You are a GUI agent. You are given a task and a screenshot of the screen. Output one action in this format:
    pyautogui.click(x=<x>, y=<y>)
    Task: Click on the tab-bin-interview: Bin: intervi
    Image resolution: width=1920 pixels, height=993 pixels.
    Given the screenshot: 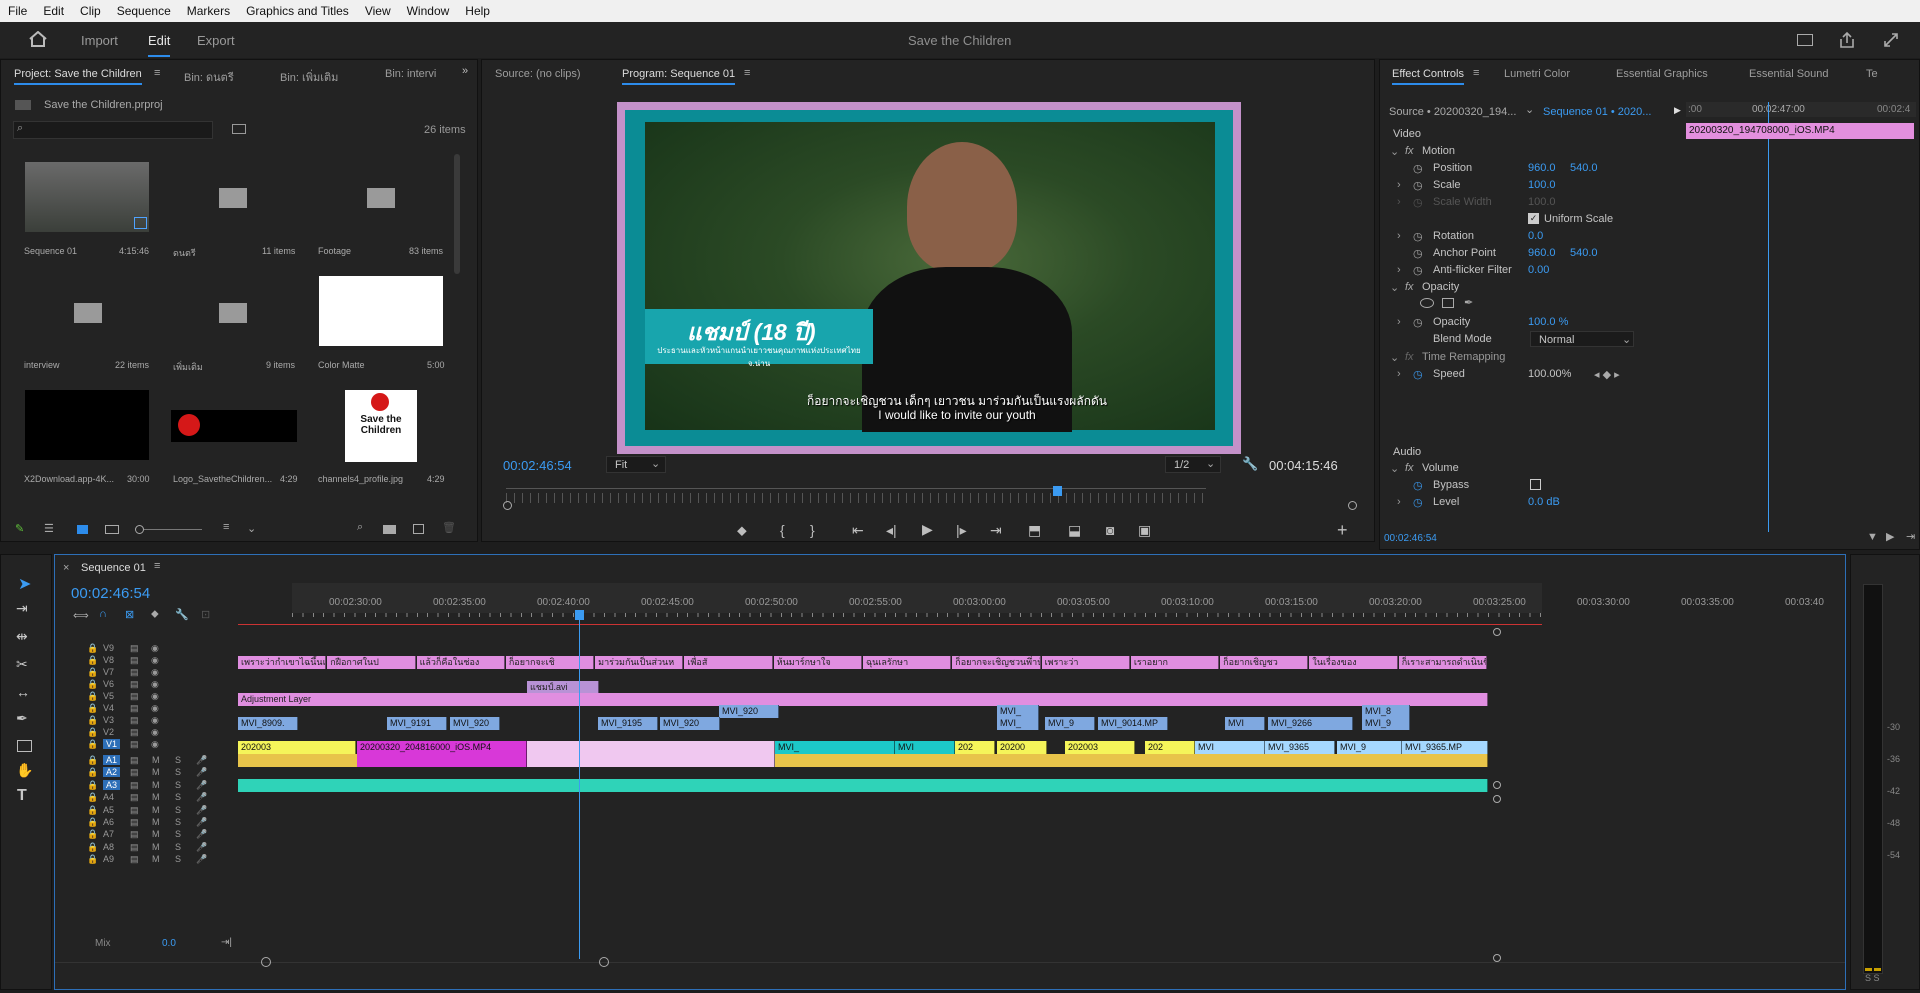 What is the action you would take?
    pyautogui.click(x=410, y=74)
    